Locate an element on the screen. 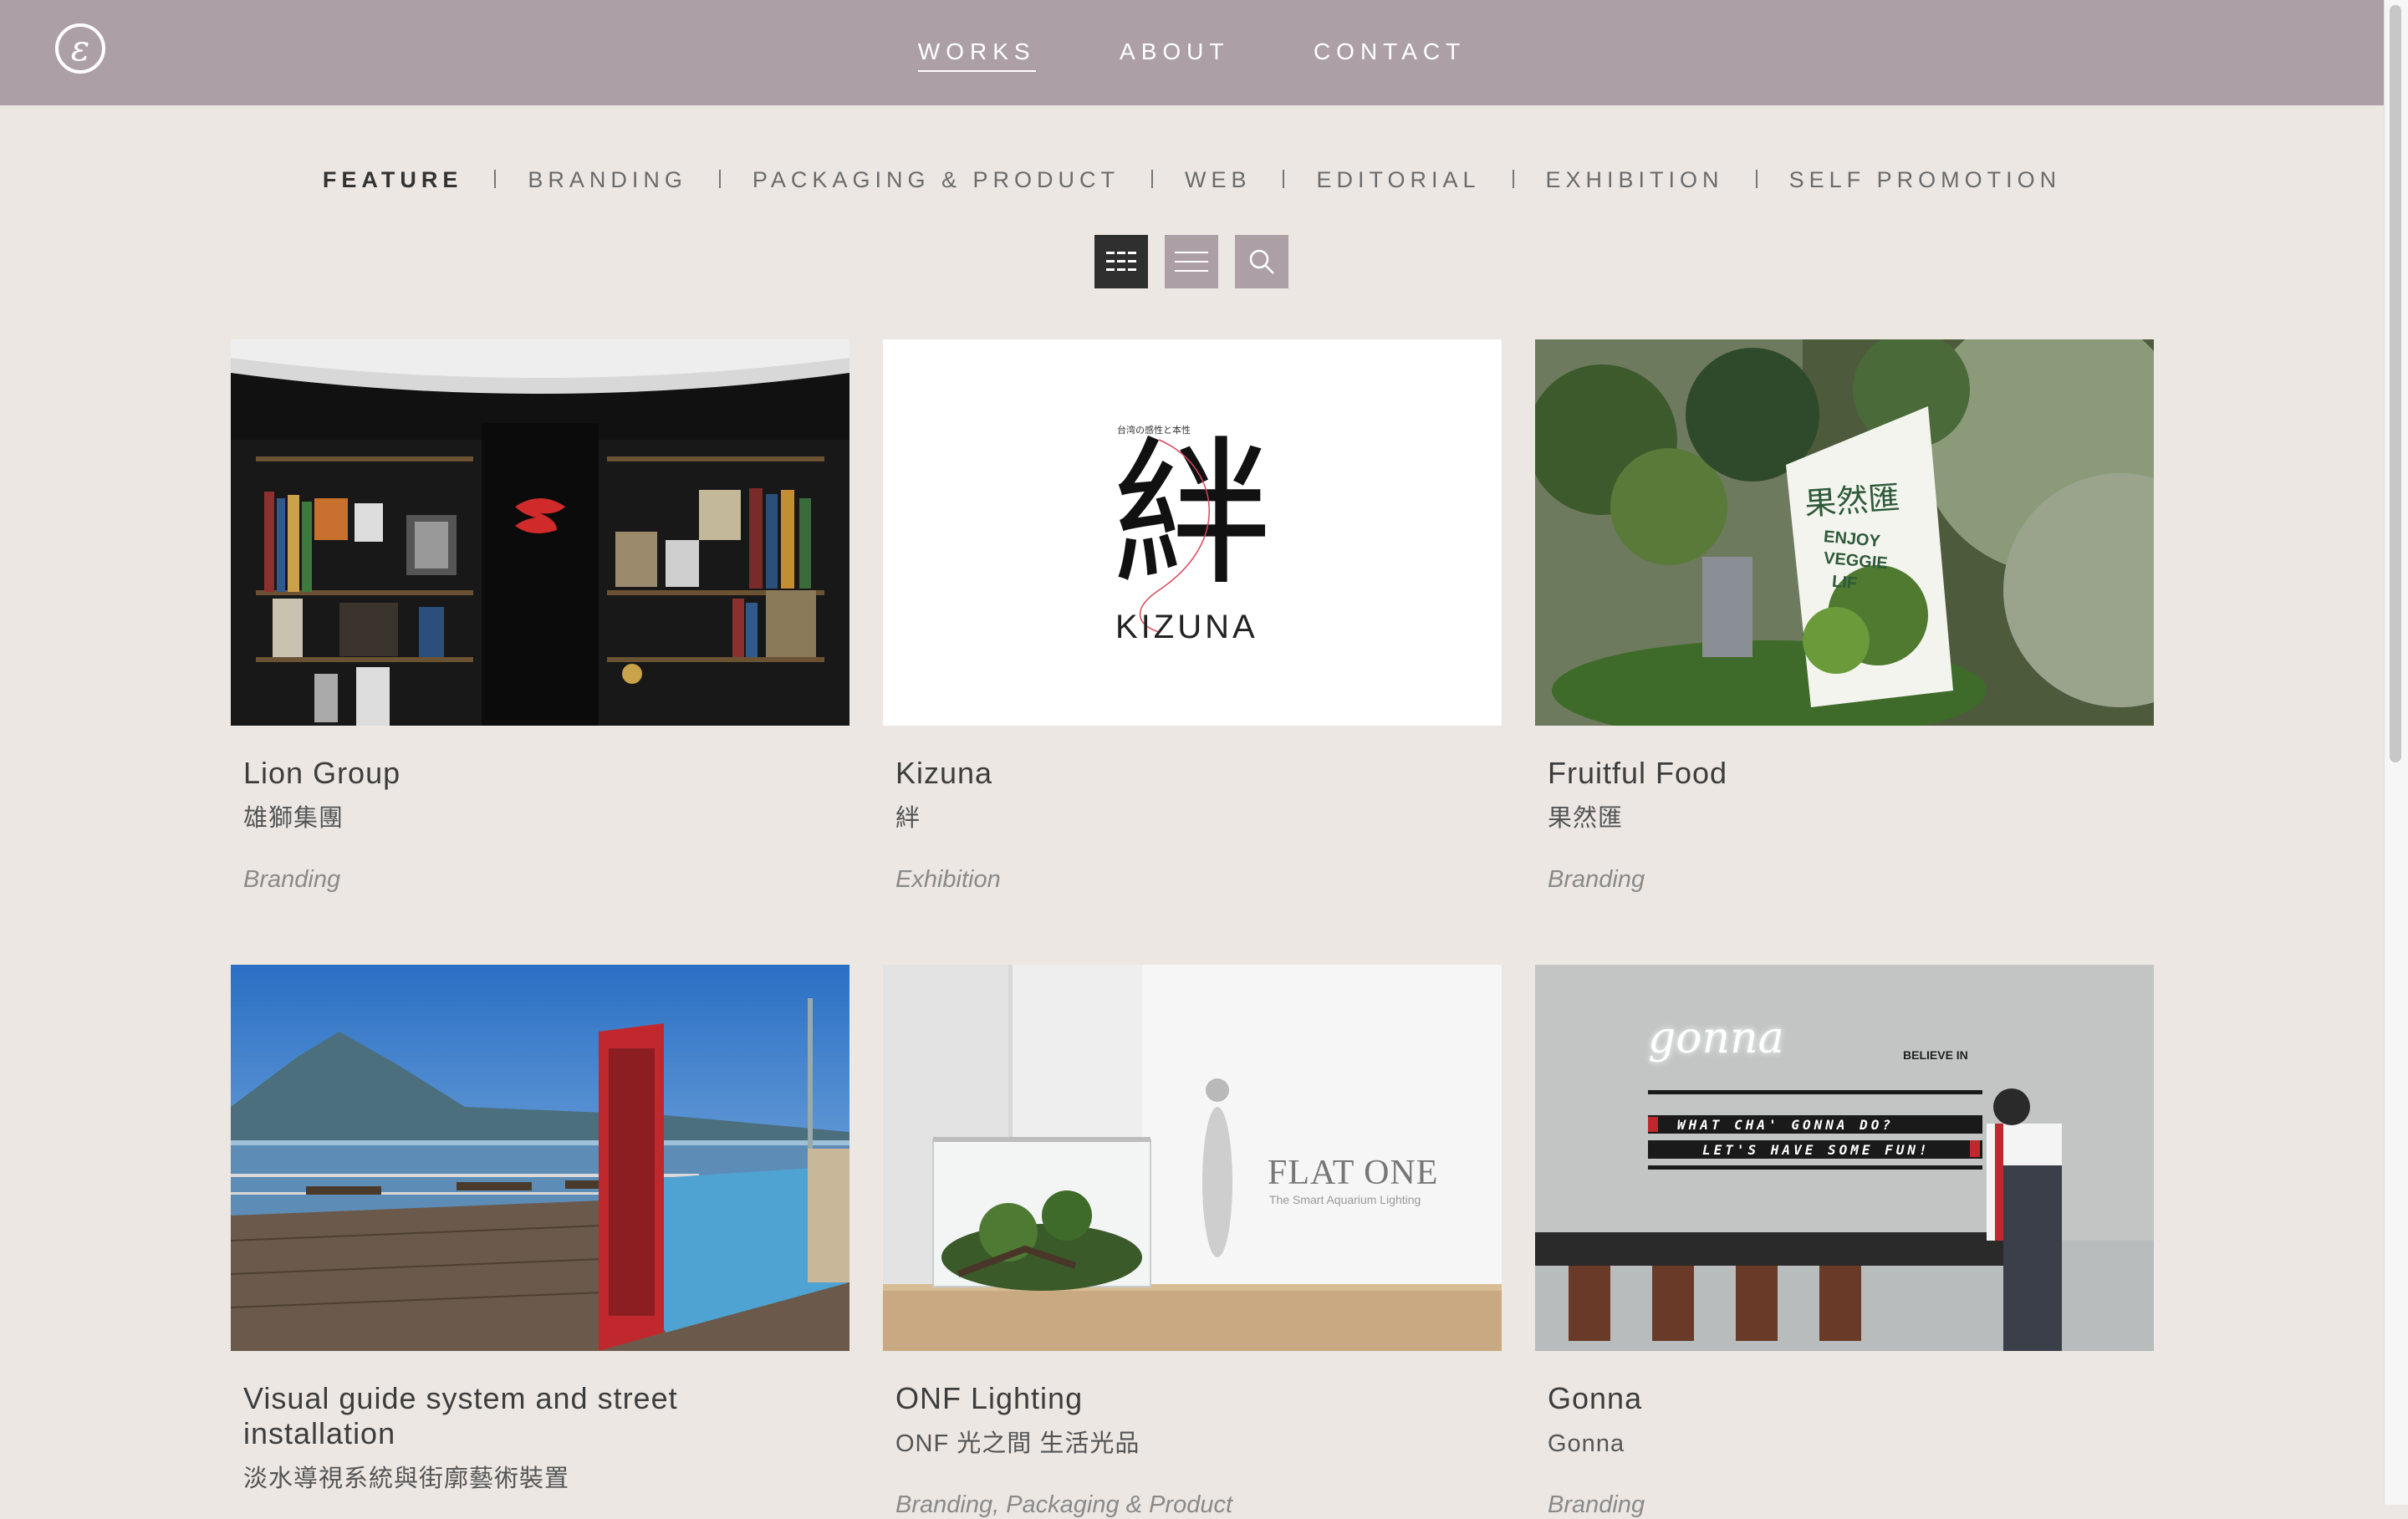 The width and height of the screenshot is (2408, 1519). work-card-lion-group: Lion Group 雄獅集團 Branding is located at coordinates (540, 616).